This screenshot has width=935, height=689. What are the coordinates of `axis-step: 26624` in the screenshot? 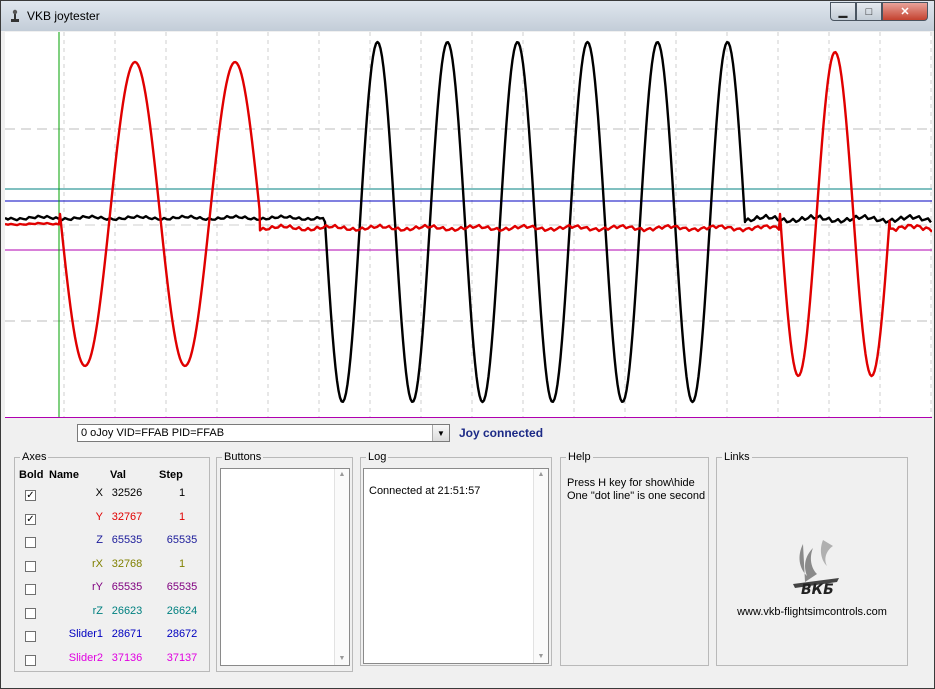 It's located at (182, 610).